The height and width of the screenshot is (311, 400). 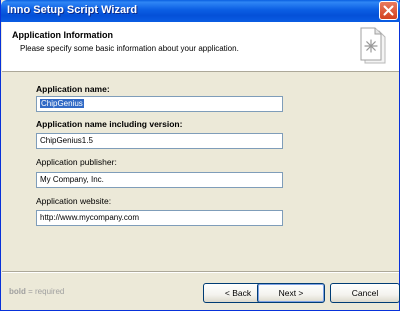 I want to click on required-note-bold: bold, so click(x=17, y=291).